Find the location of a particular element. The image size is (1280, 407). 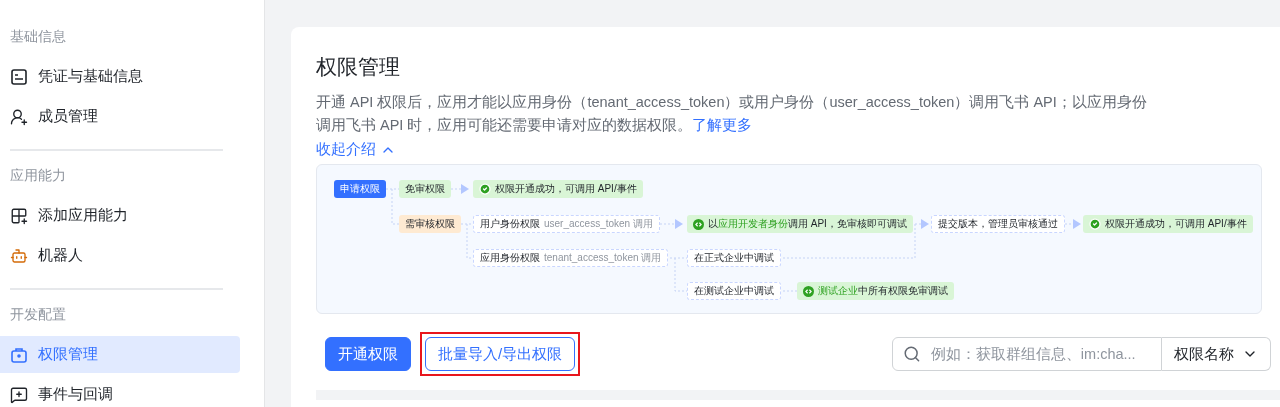

page-title: 权限管理 is located at coordinates (358, 67).